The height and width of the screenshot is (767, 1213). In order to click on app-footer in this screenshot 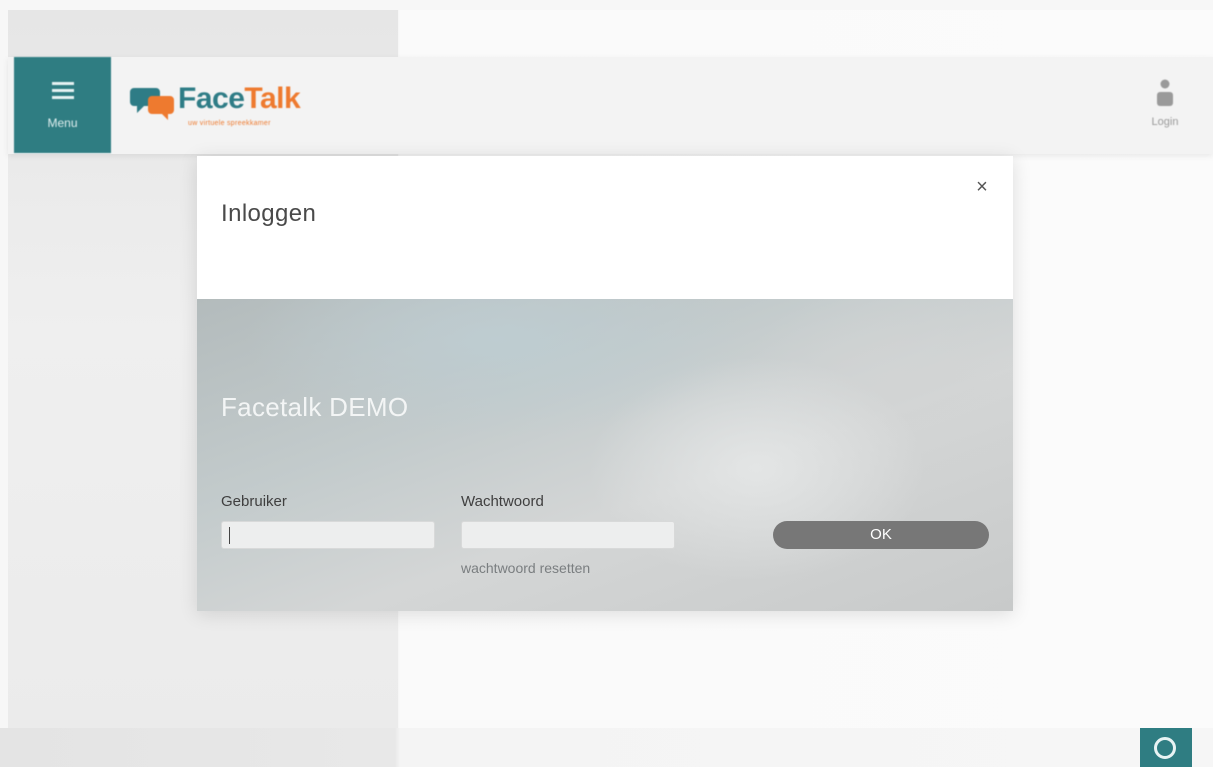, I will do `click(606, 747)`.